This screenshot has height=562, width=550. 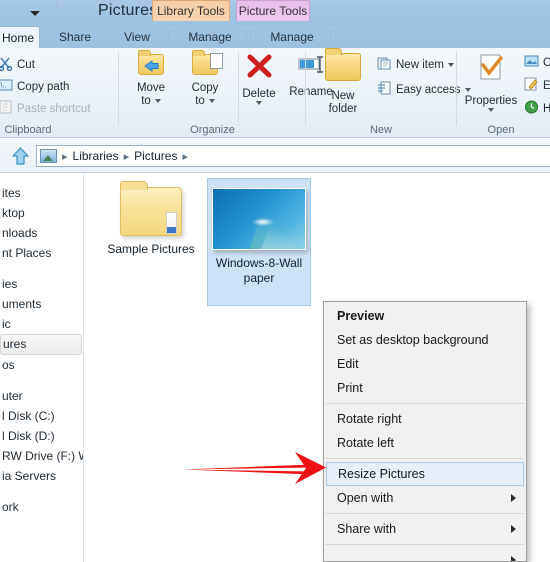 I want to click on quick-access-toolbar, so click(x=23, y=12).